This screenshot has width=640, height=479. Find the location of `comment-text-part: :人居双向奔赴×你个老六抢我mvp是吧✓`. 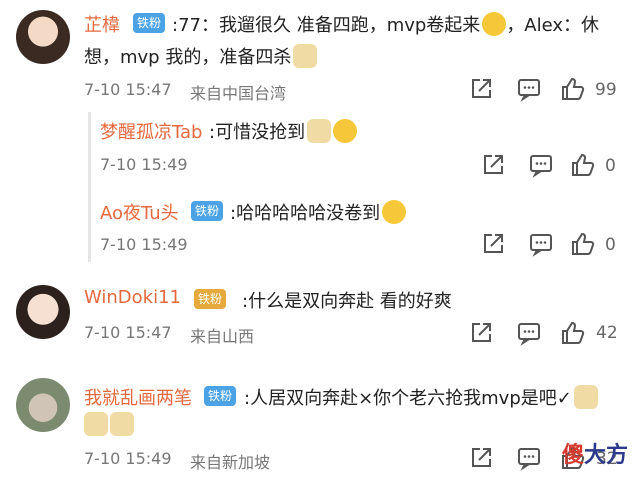

comment-text-part: :人居双向奔赴×你个老六抢我mvp是吧✓ is located at coordinates (408, 398).